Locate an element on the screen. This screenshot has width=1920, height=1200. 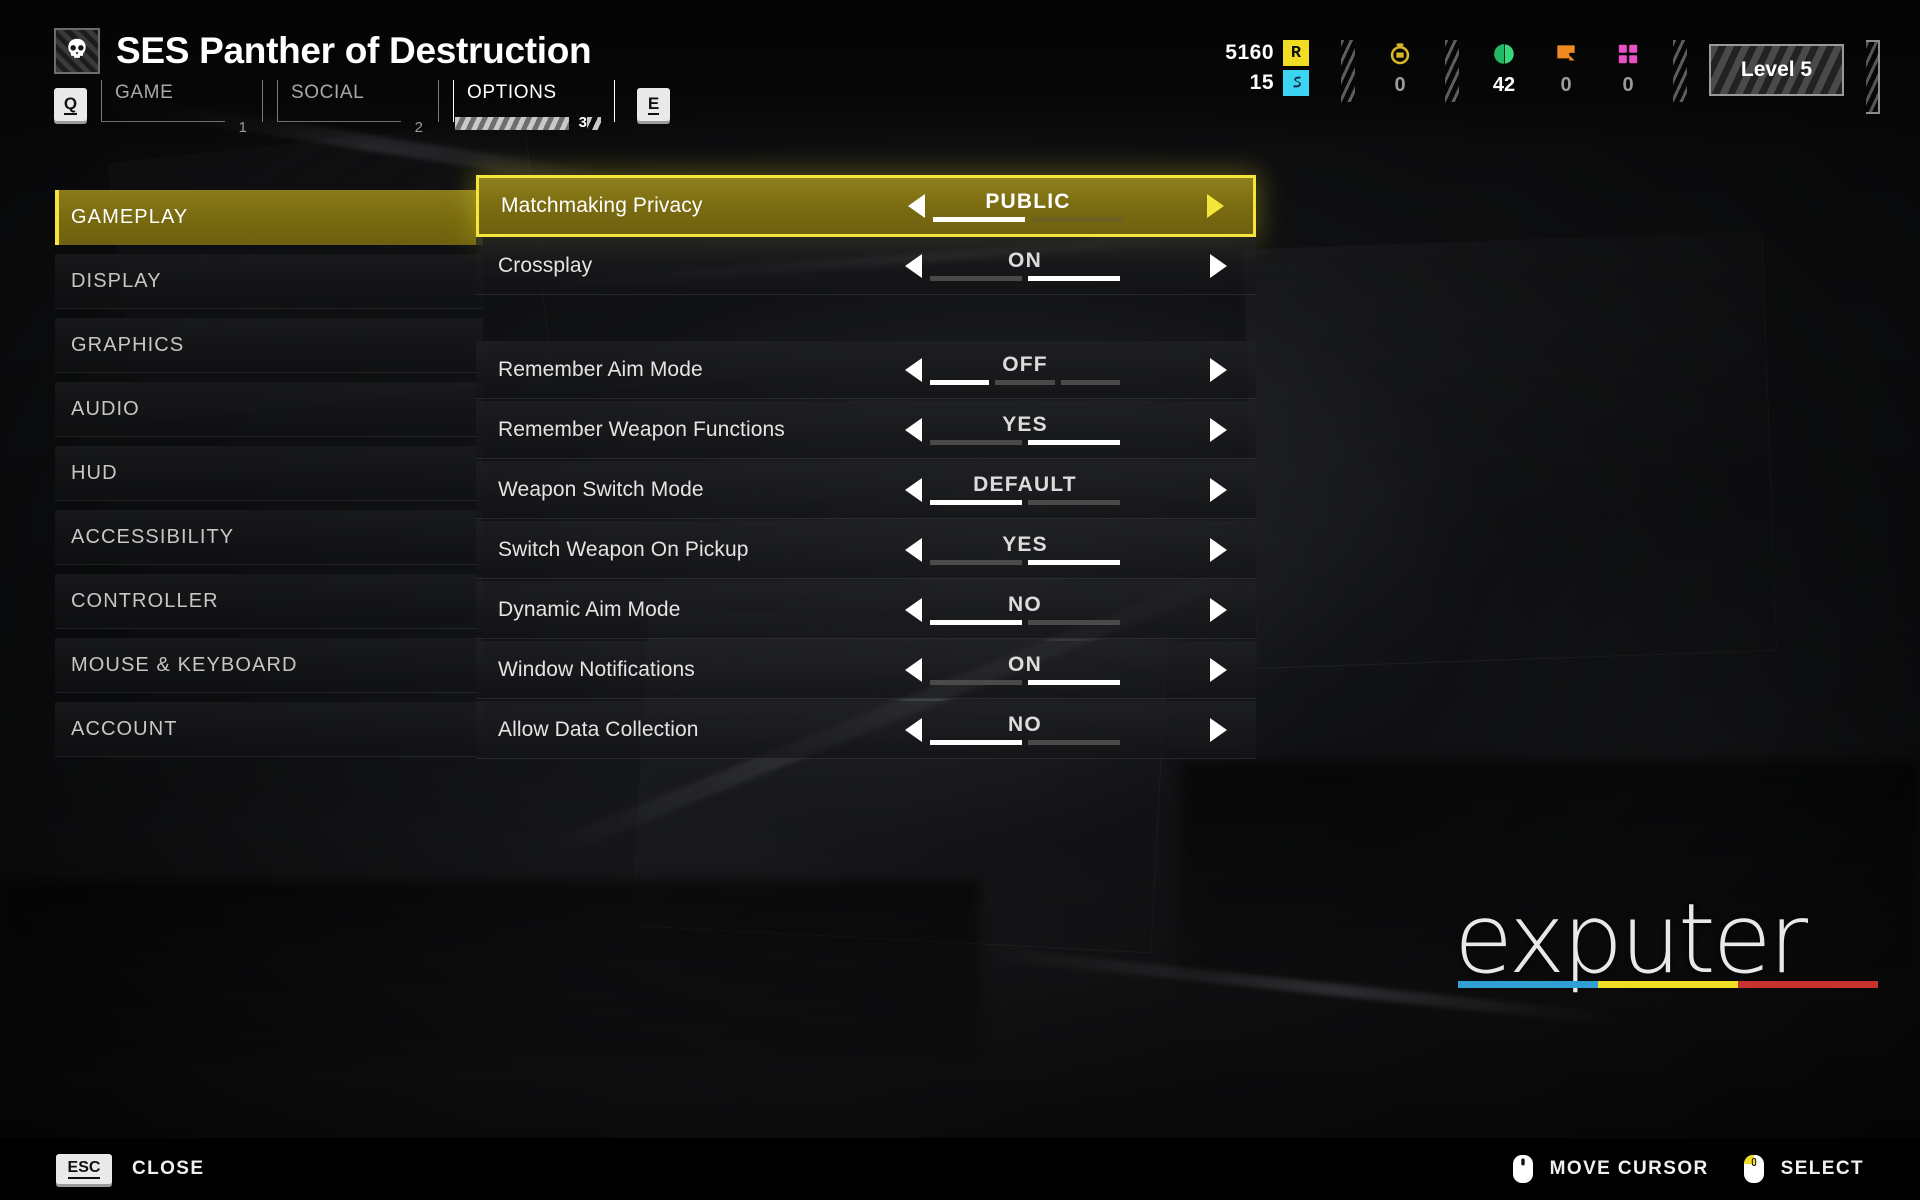
next-tab-key: E is located at coordinates (653, 104).